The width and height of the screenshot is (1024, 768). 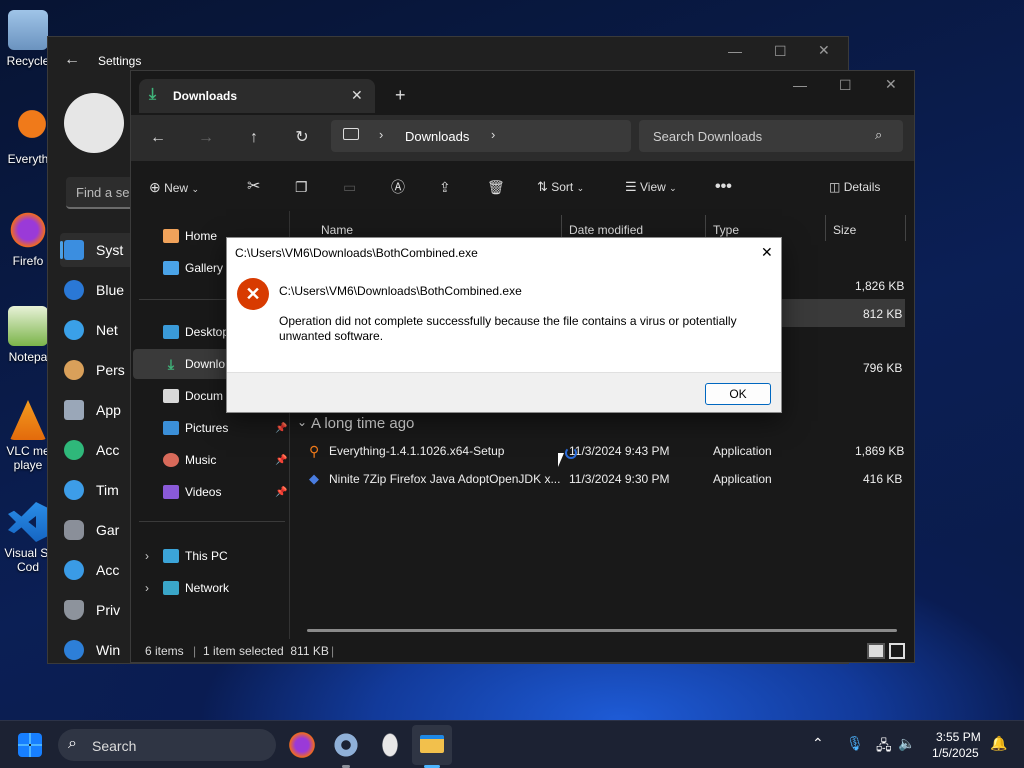 I want to click on tab-close-icon: ✕, so click(x=357, y=95).